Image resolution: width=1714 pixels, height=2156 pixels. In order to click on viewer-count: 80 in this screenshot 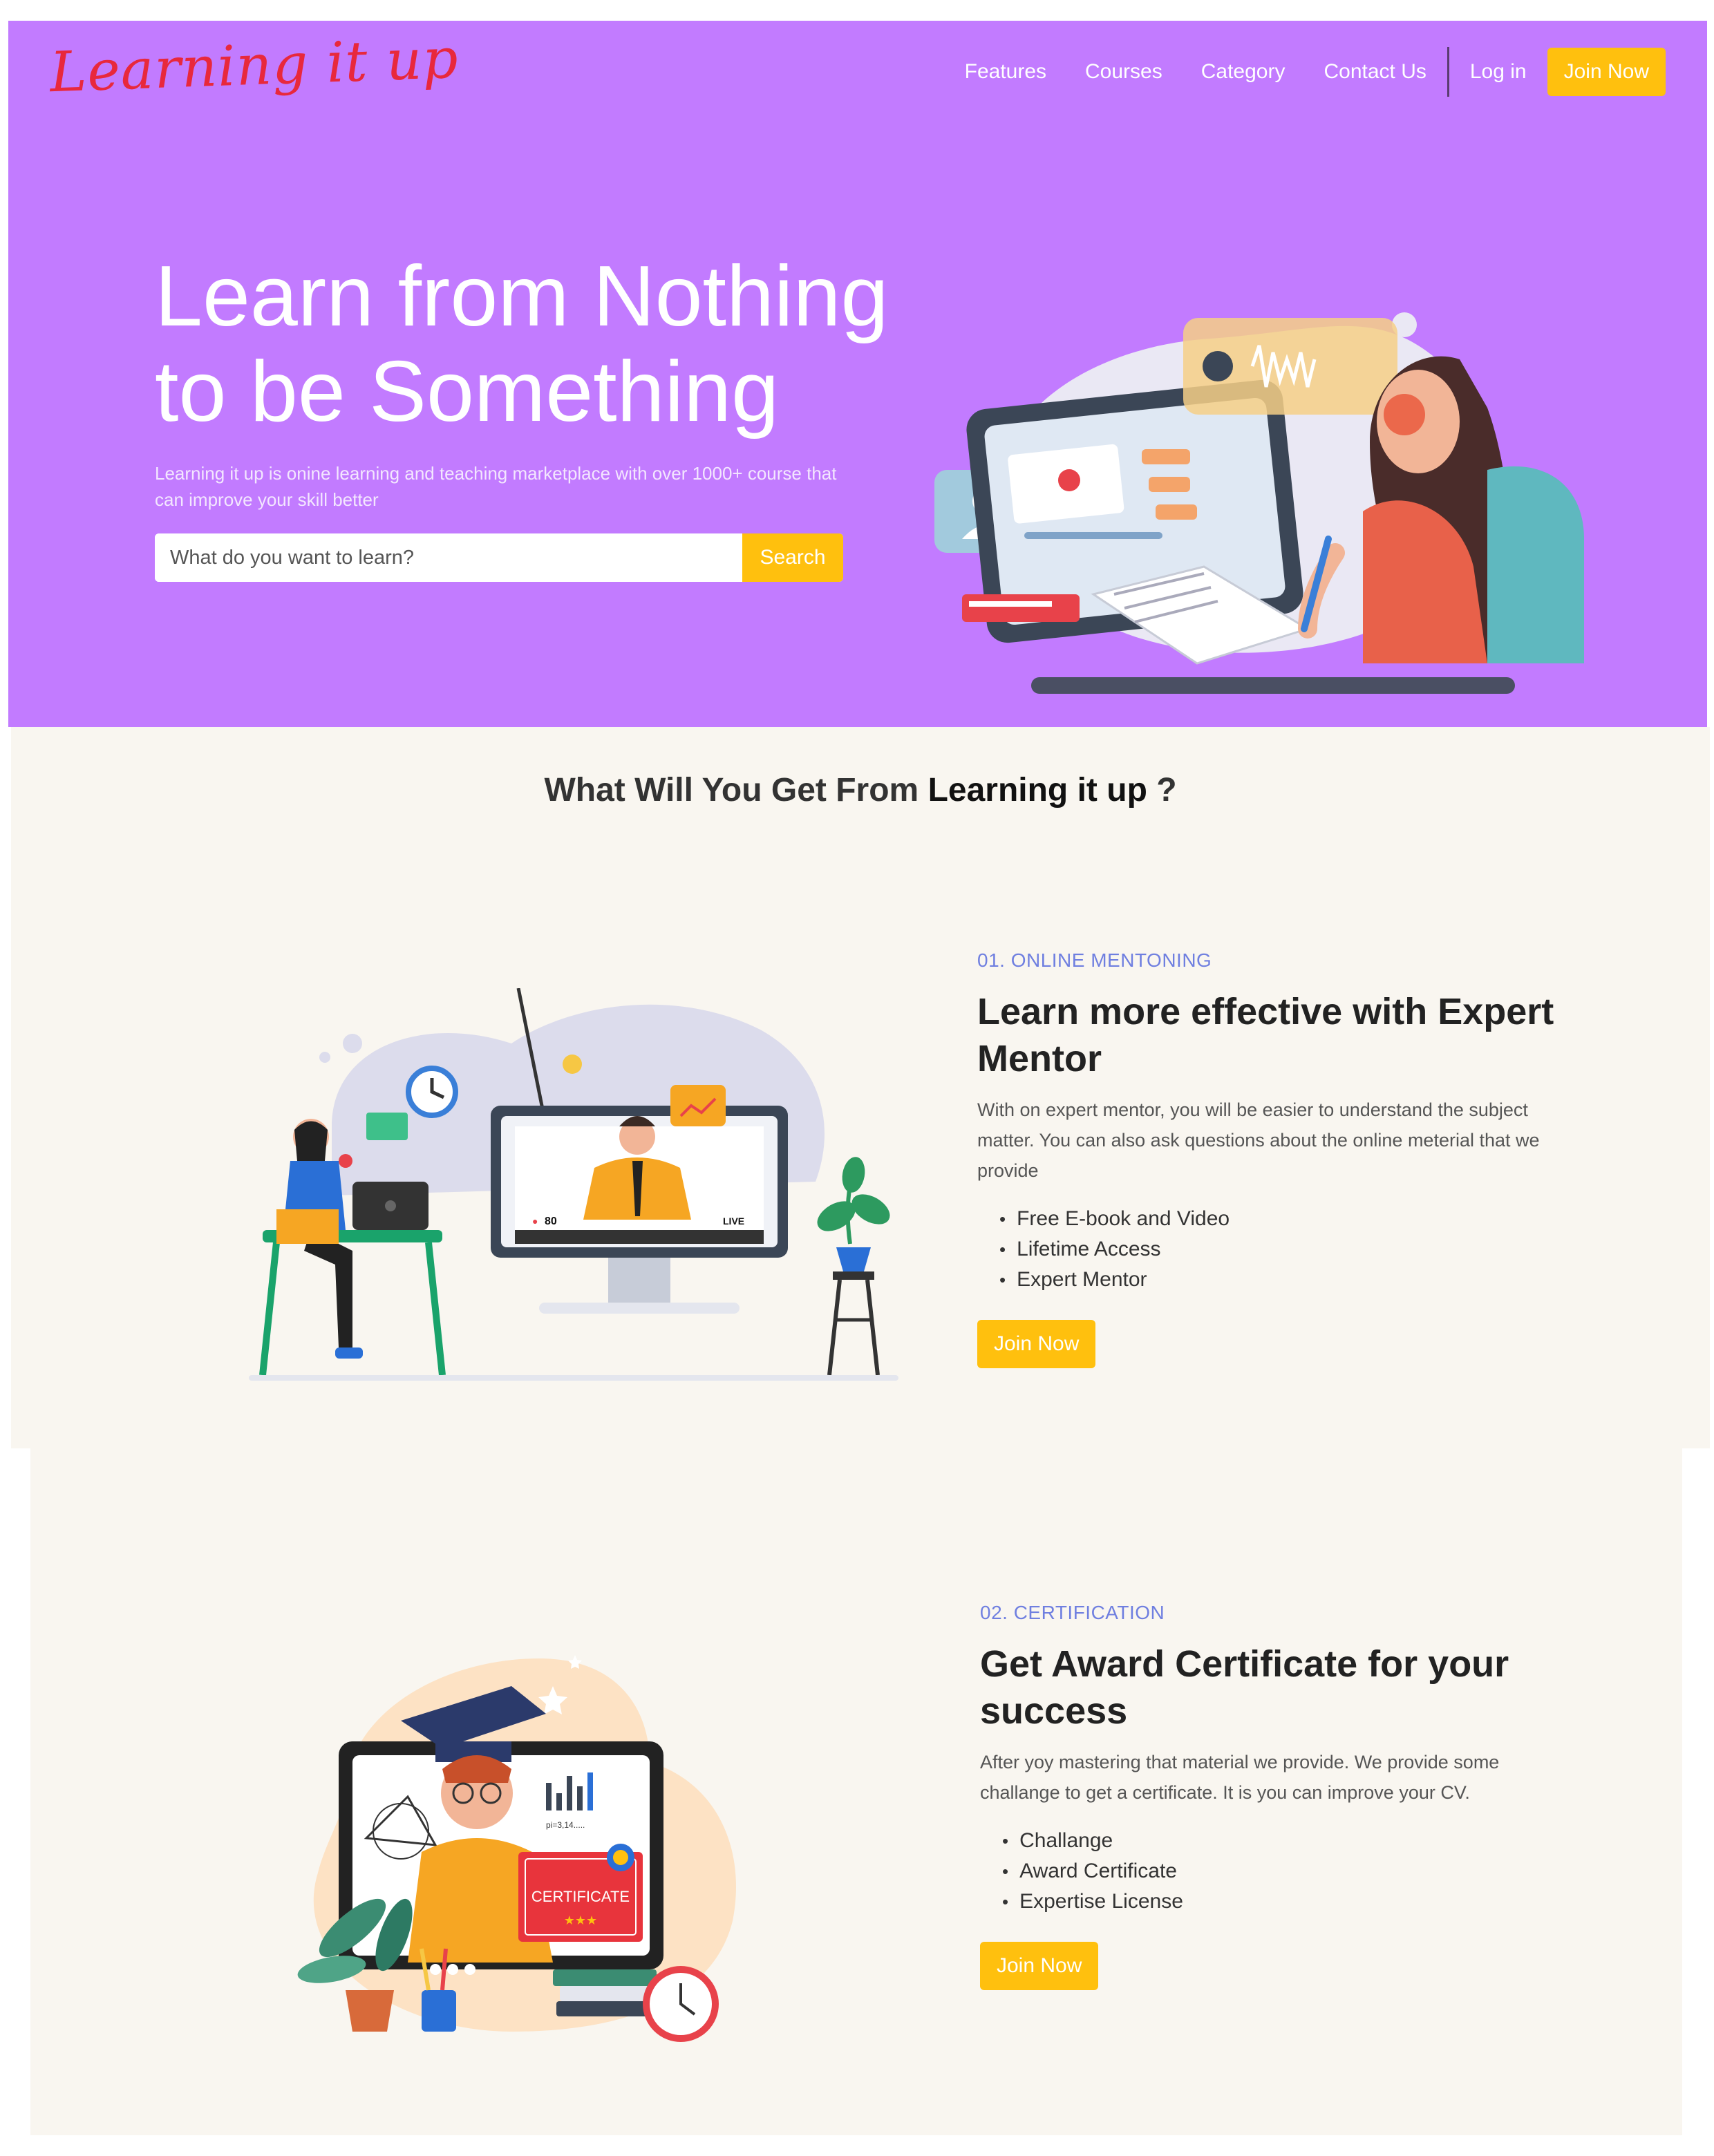, I will do `click(551, 1221)`.